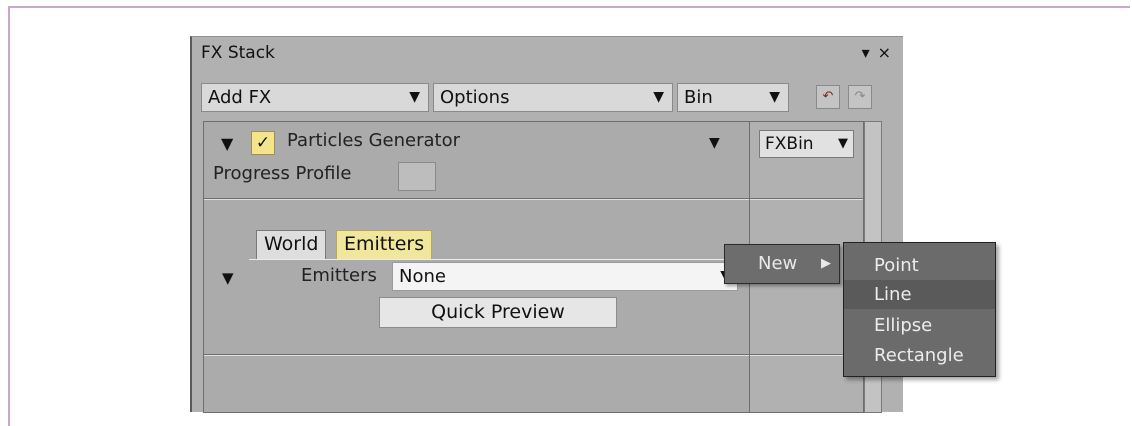  What do you see at coordinates (884, 52) in the screenshot?
I see `close-icon: ×` at bounding box center [884, 52].